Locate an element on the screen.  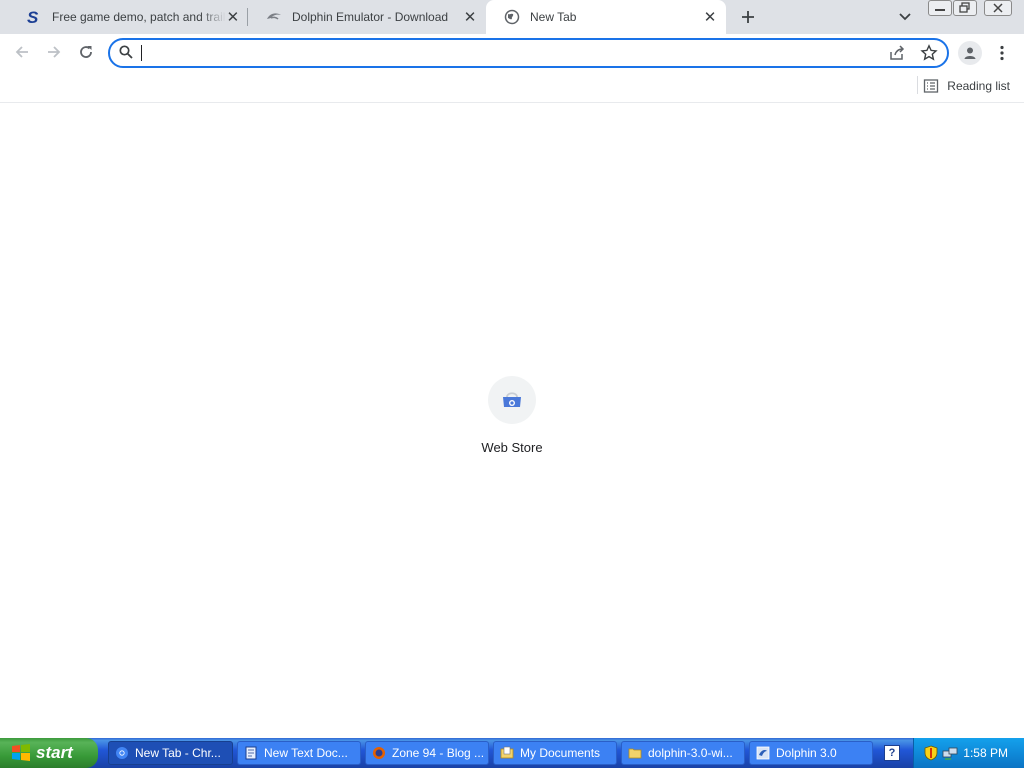
help-icon: ? is located at coordinates (892, 753).